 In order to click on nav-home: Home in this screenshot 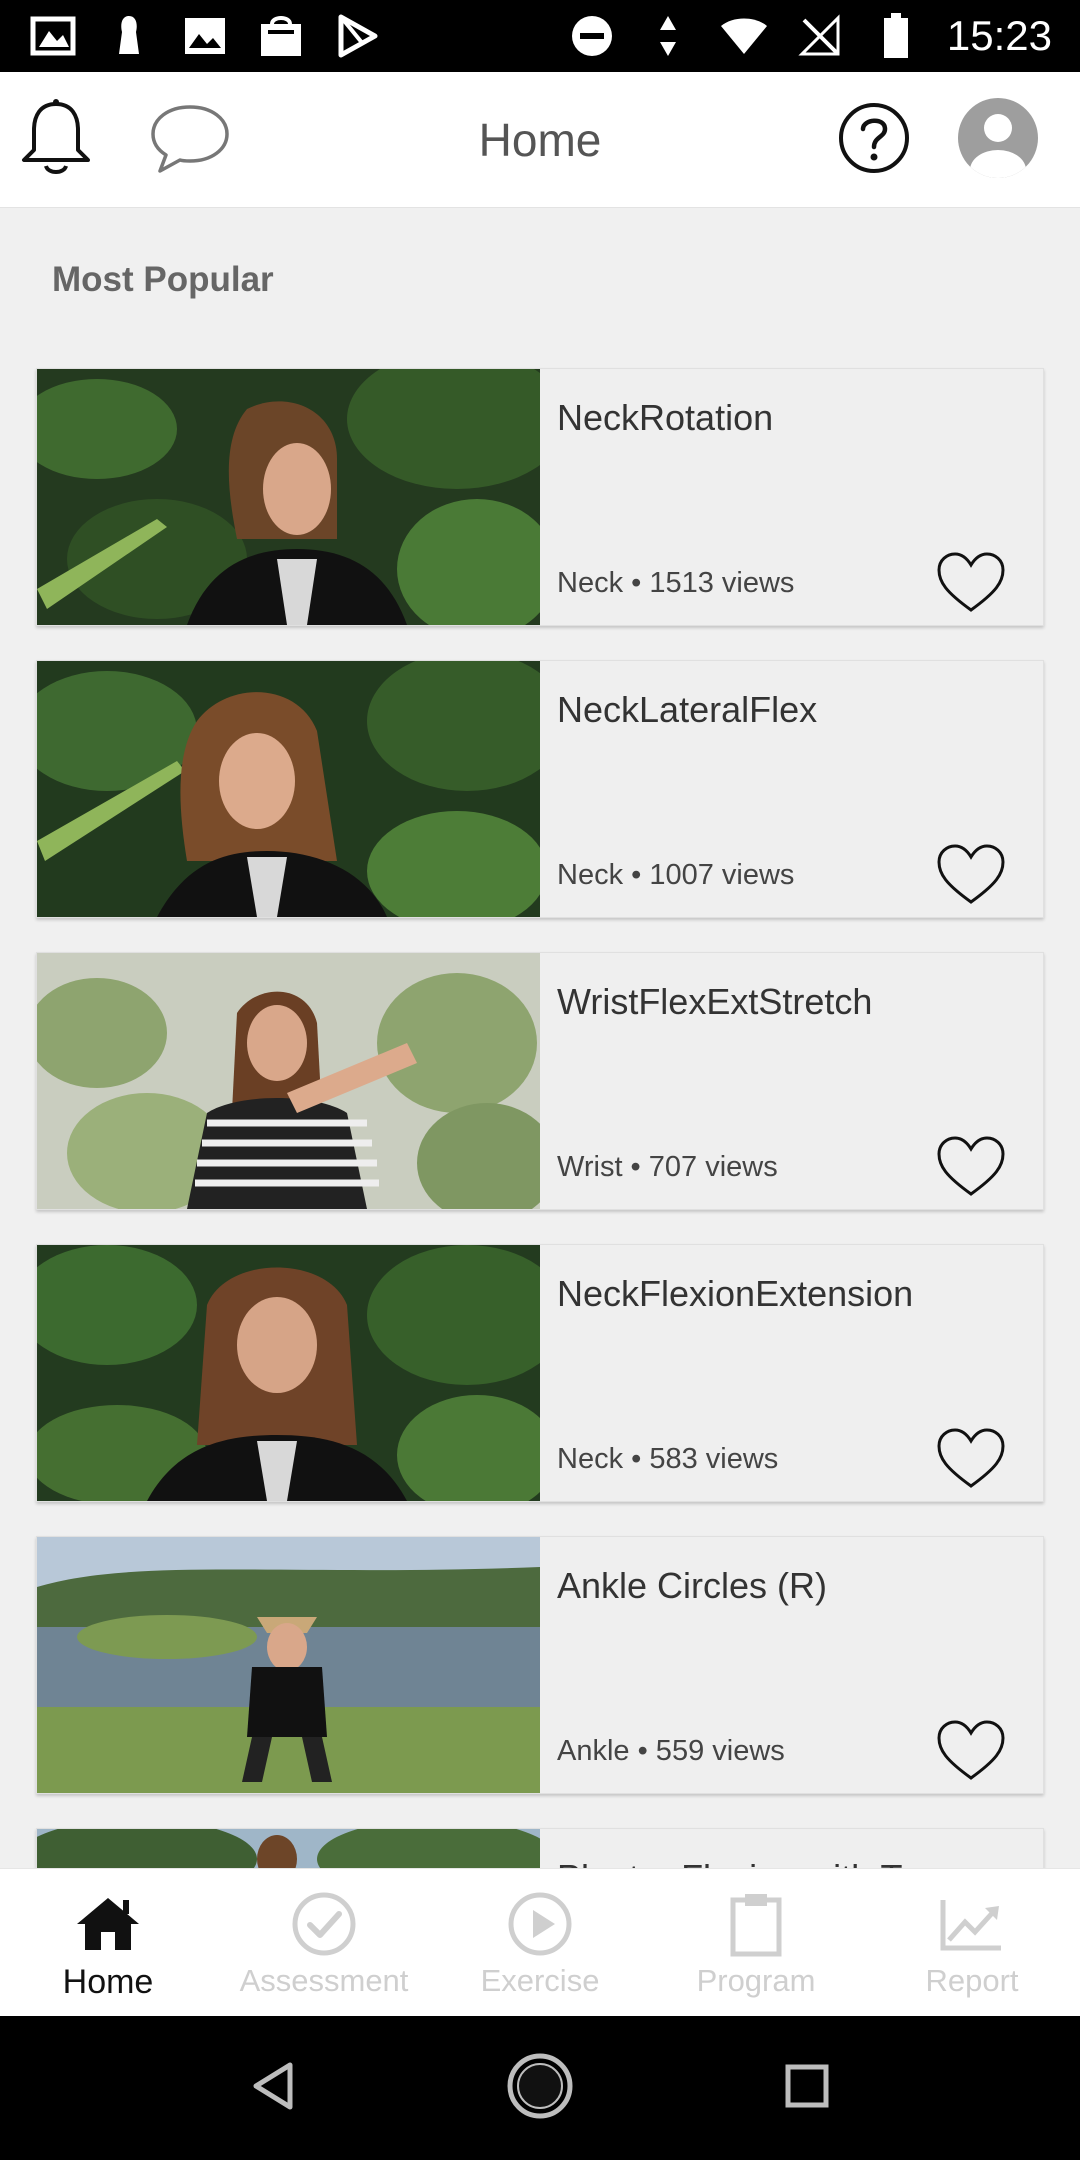, I will do `click(108, 1942)`.